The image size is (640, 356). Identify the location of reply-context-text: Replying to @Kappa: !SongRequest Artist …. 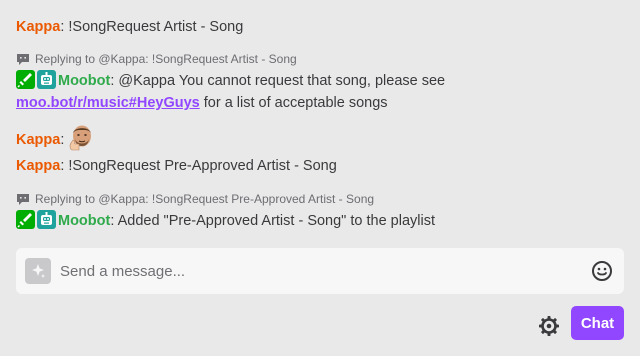
(166, 59).